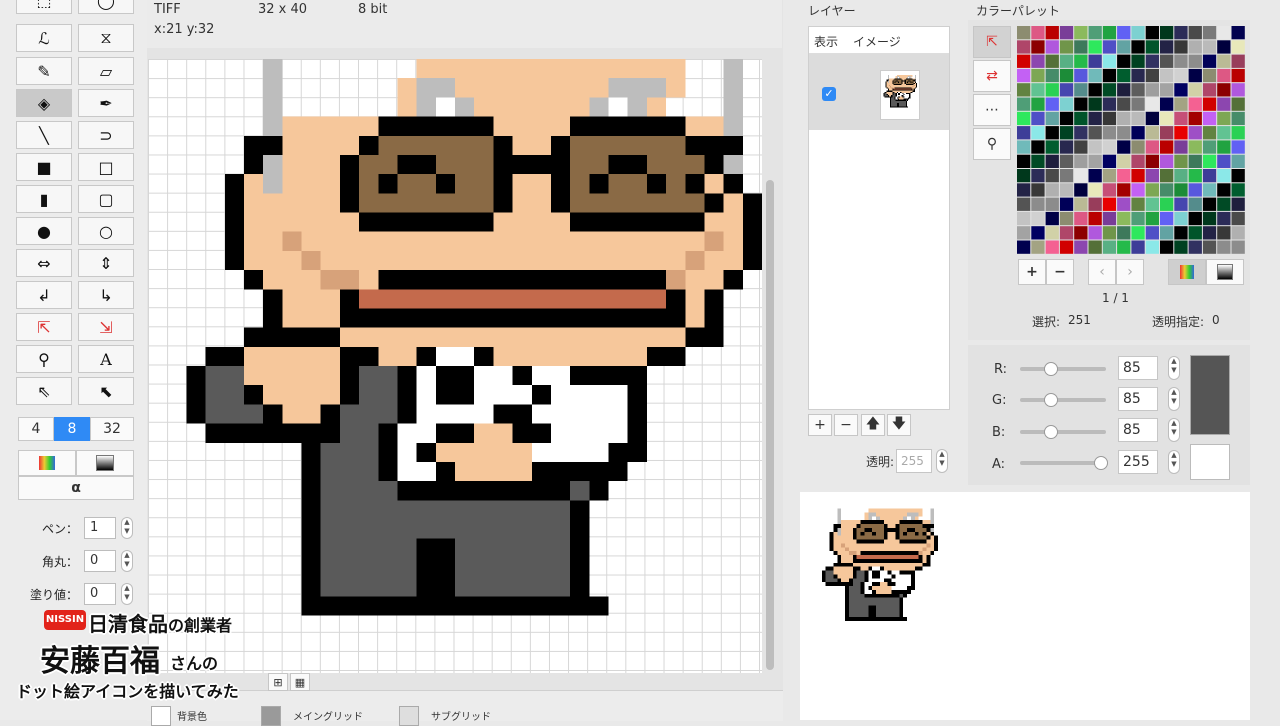 This screenshot has width=1280, height=726. I want to click on b-stepper: ▲ ▼, so click(1174, 430).